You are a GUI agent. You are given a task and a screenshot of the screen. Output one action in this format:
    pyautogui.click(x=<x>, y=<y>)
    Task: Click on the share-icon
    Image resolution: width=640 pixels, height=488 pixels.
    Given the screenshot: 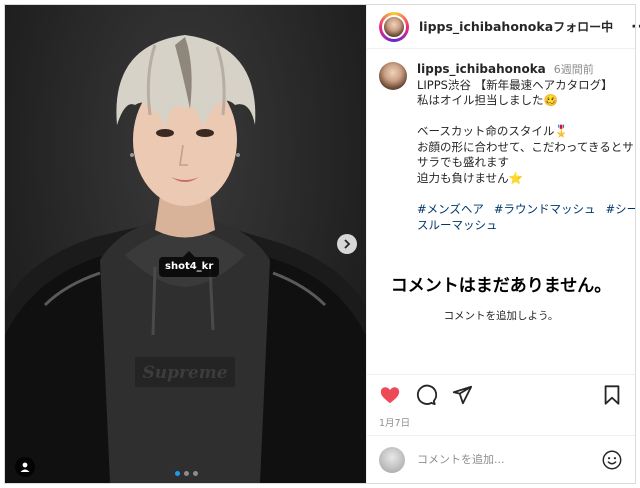 What is the action you would take?
    pyautogui.click(x=462, y=395)
    